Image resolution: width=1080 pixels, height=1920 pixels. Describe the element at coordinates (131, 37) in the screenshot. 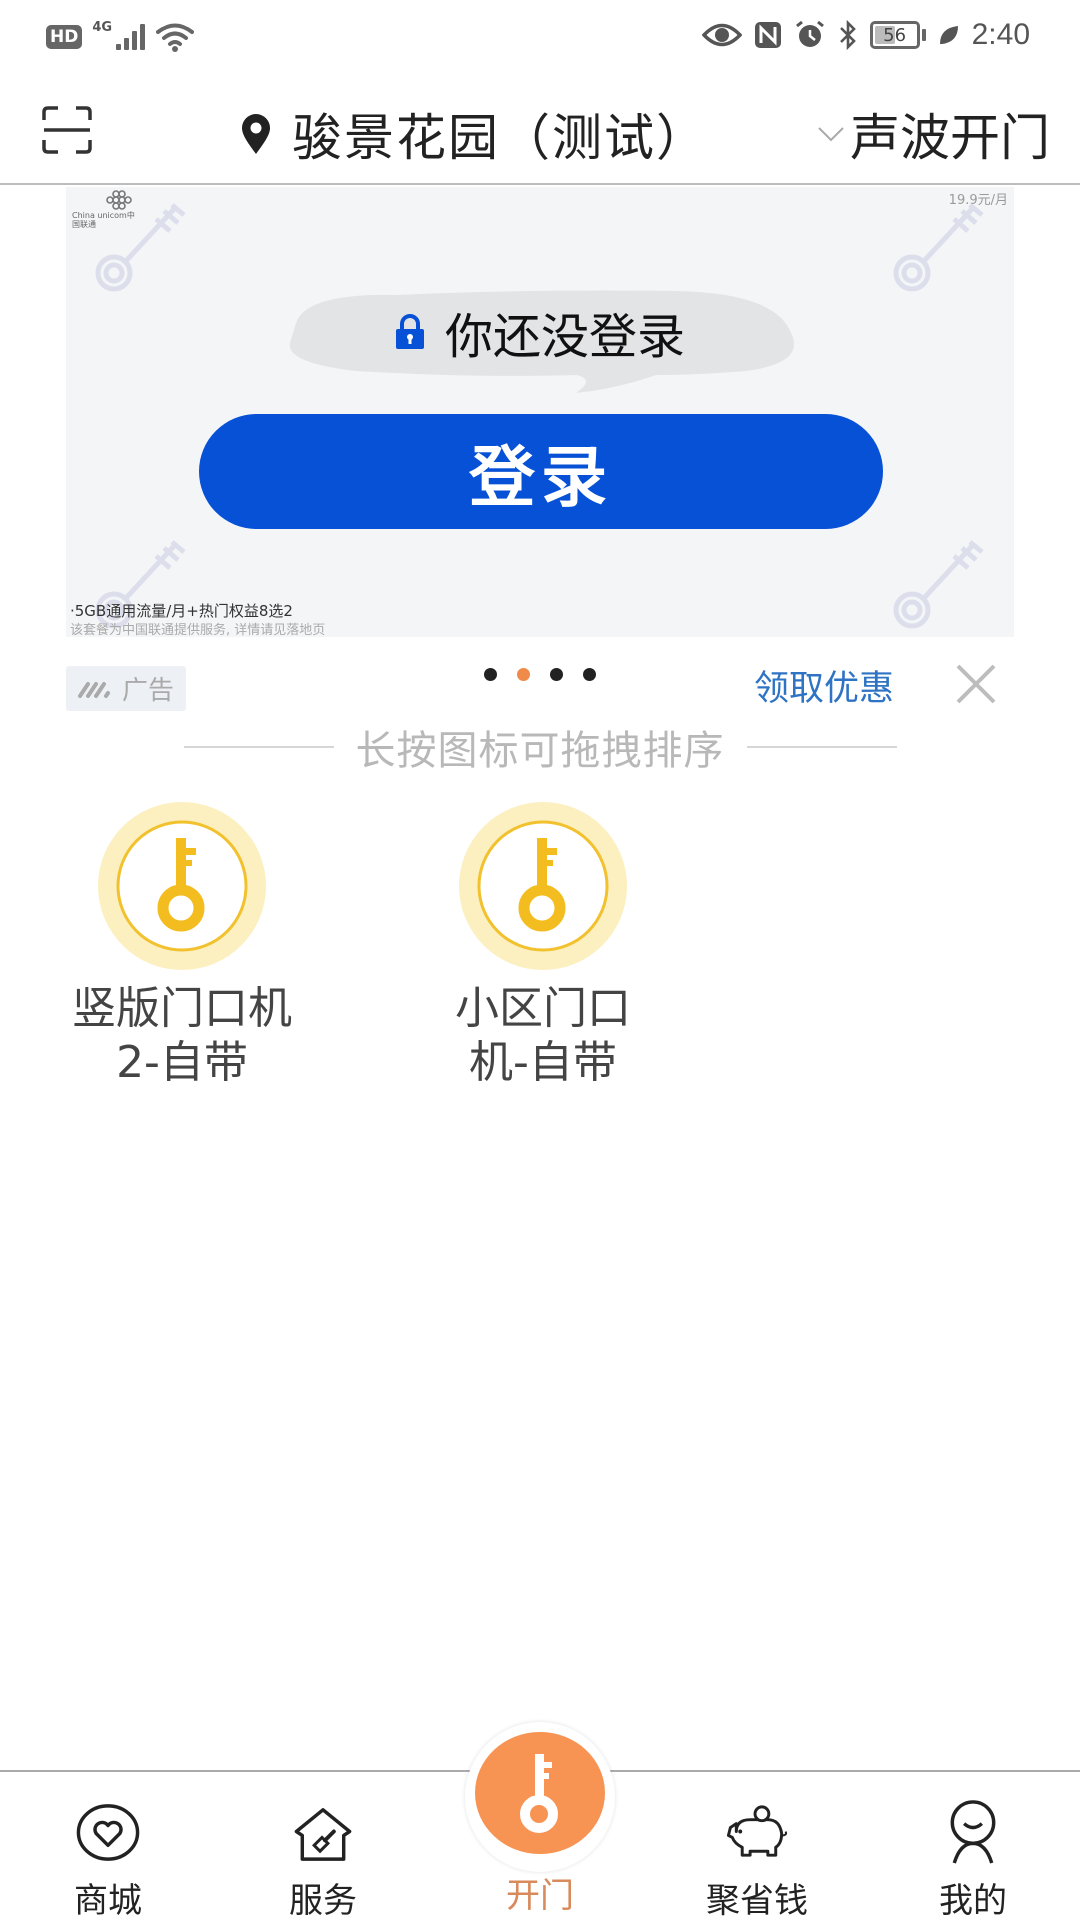

I see `signal-icon` at that location.